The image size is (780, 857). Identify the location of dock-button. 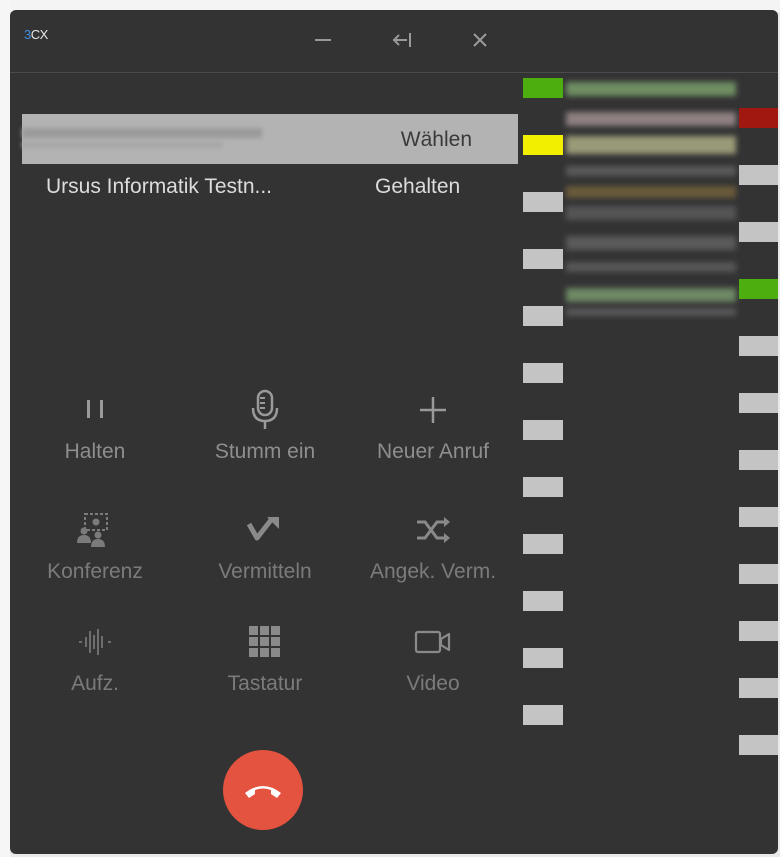
(402, 40).